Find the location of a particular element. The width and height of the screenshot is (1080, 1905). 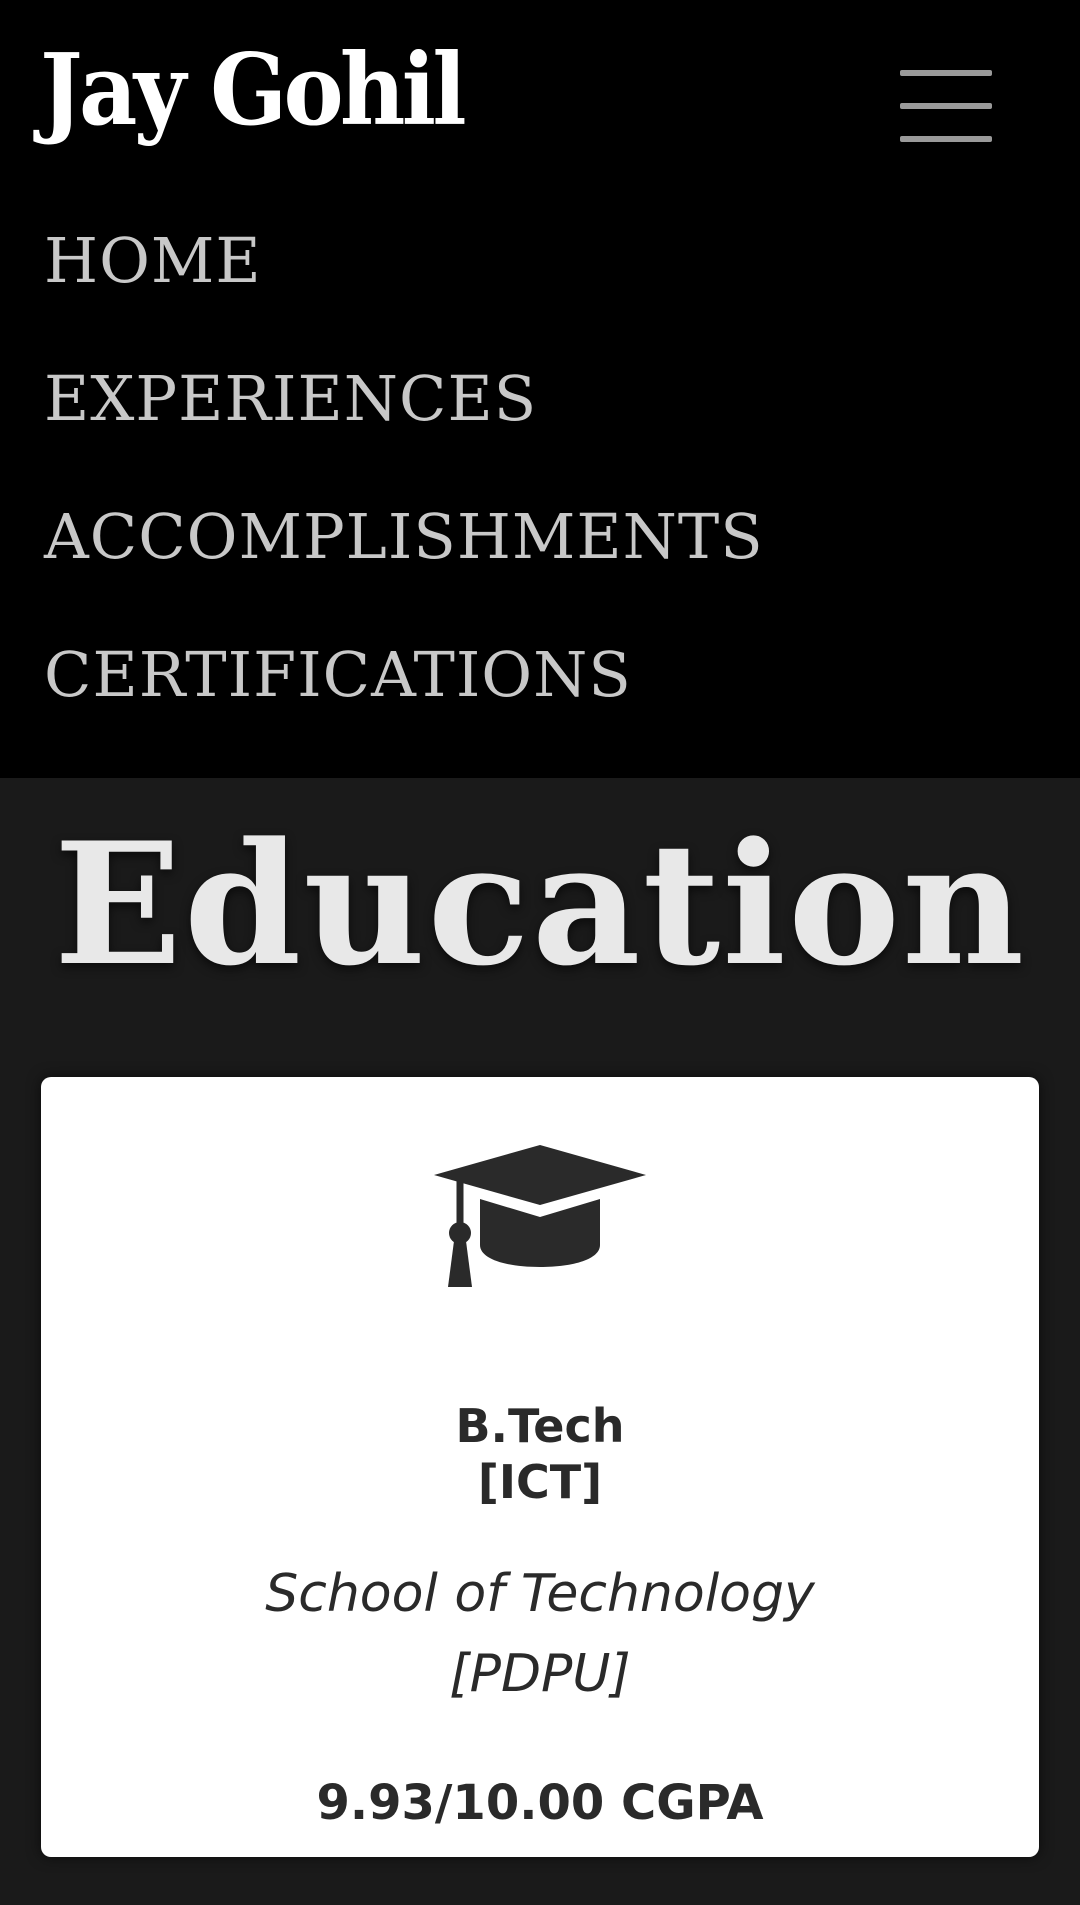

school-name: School of Technology is located at coordinates (540, 1594).